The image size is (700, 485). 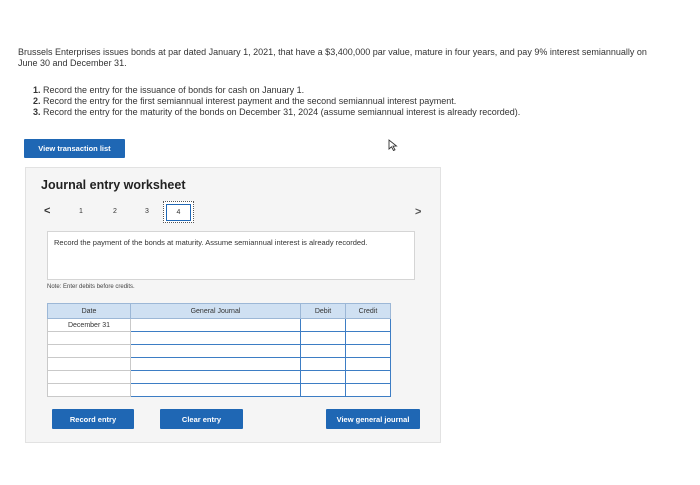 I want to click on next-arrow-icon: >, so click(x=418, y=212).